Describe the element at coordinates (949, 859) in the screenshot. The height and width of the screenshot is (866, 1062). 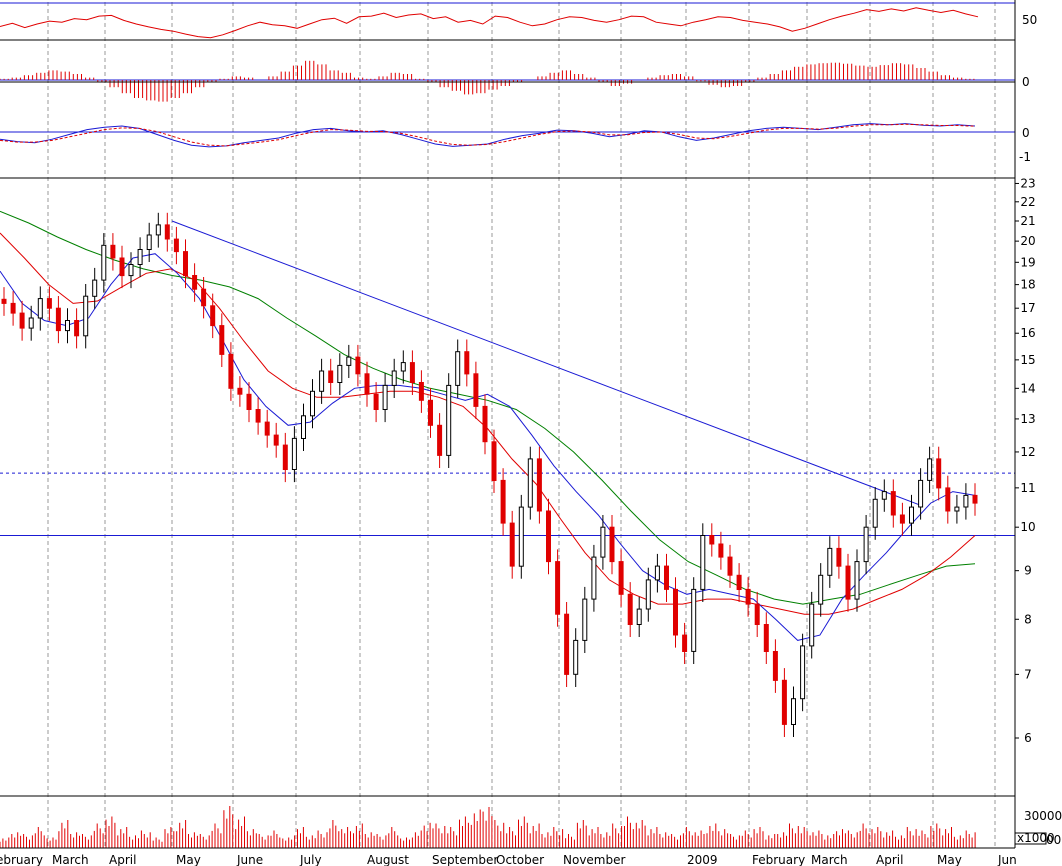
I see `x-tick-label-14: May` at that location.